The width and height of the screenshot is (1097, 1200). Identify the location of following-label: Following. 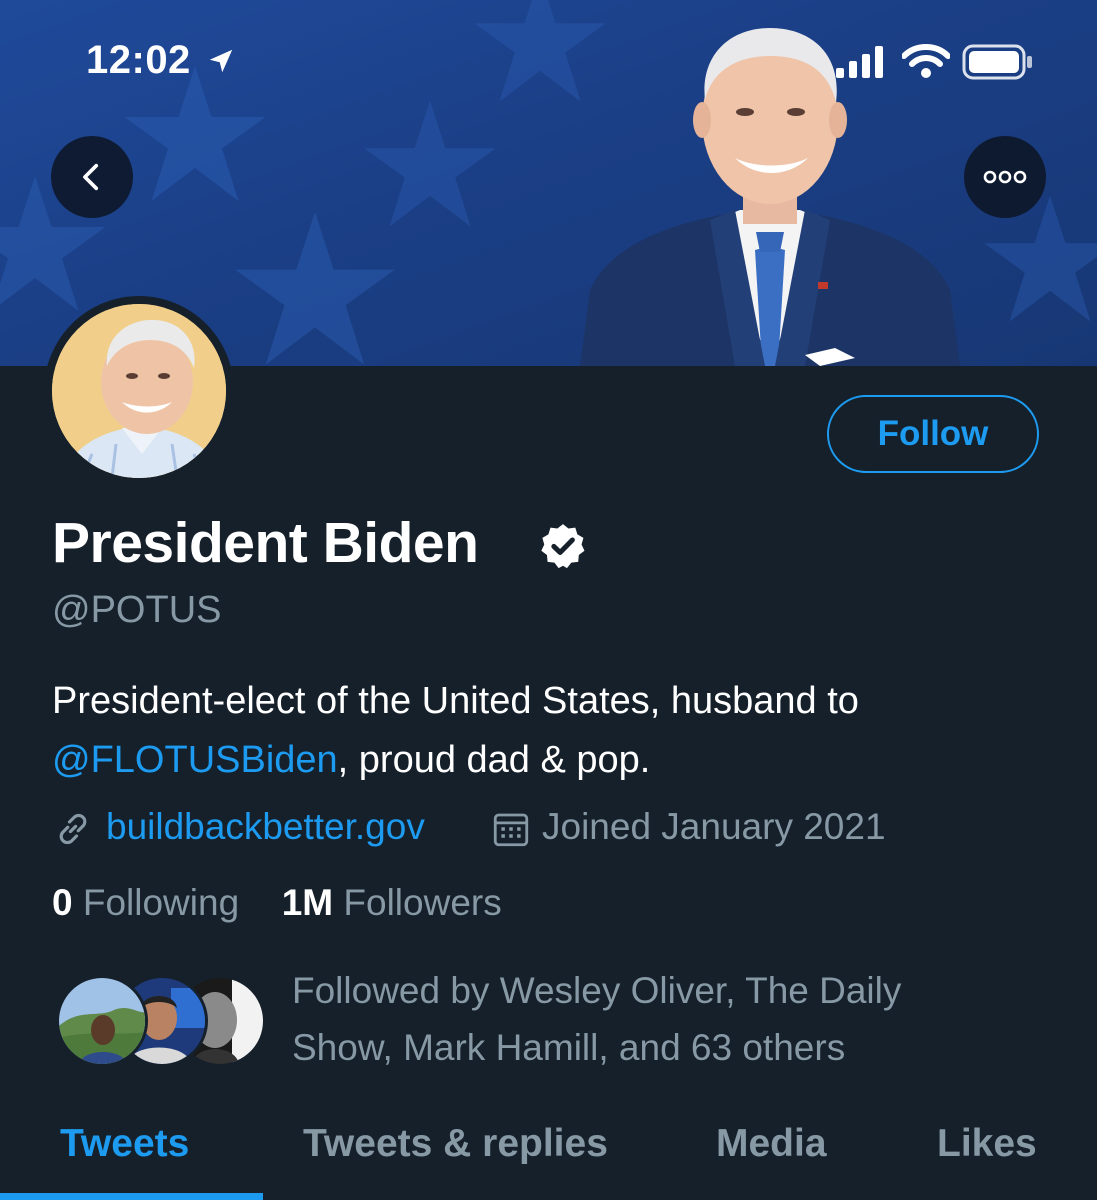
(161, 902).